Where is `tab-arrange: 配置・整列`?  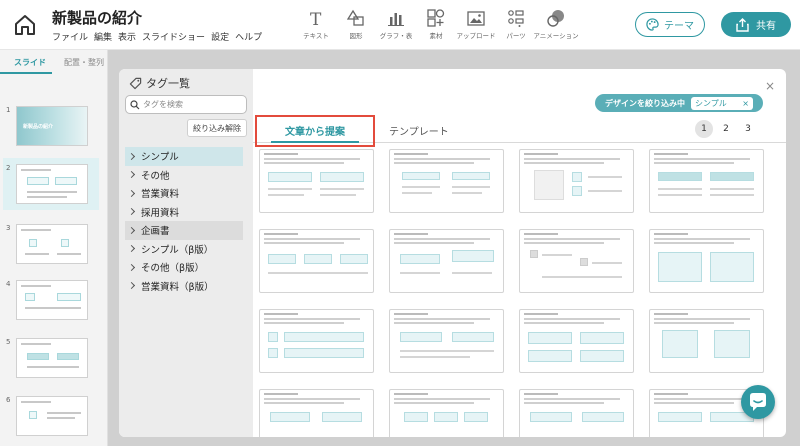
tab-arrange: 配置・整列 is located at coordinates (78, 62).